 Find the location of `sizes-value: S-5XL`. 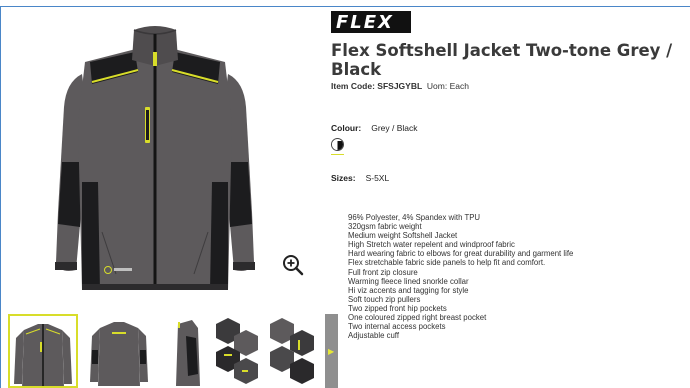

sizes-value: S-5XL is located at coordinates (377, 178).